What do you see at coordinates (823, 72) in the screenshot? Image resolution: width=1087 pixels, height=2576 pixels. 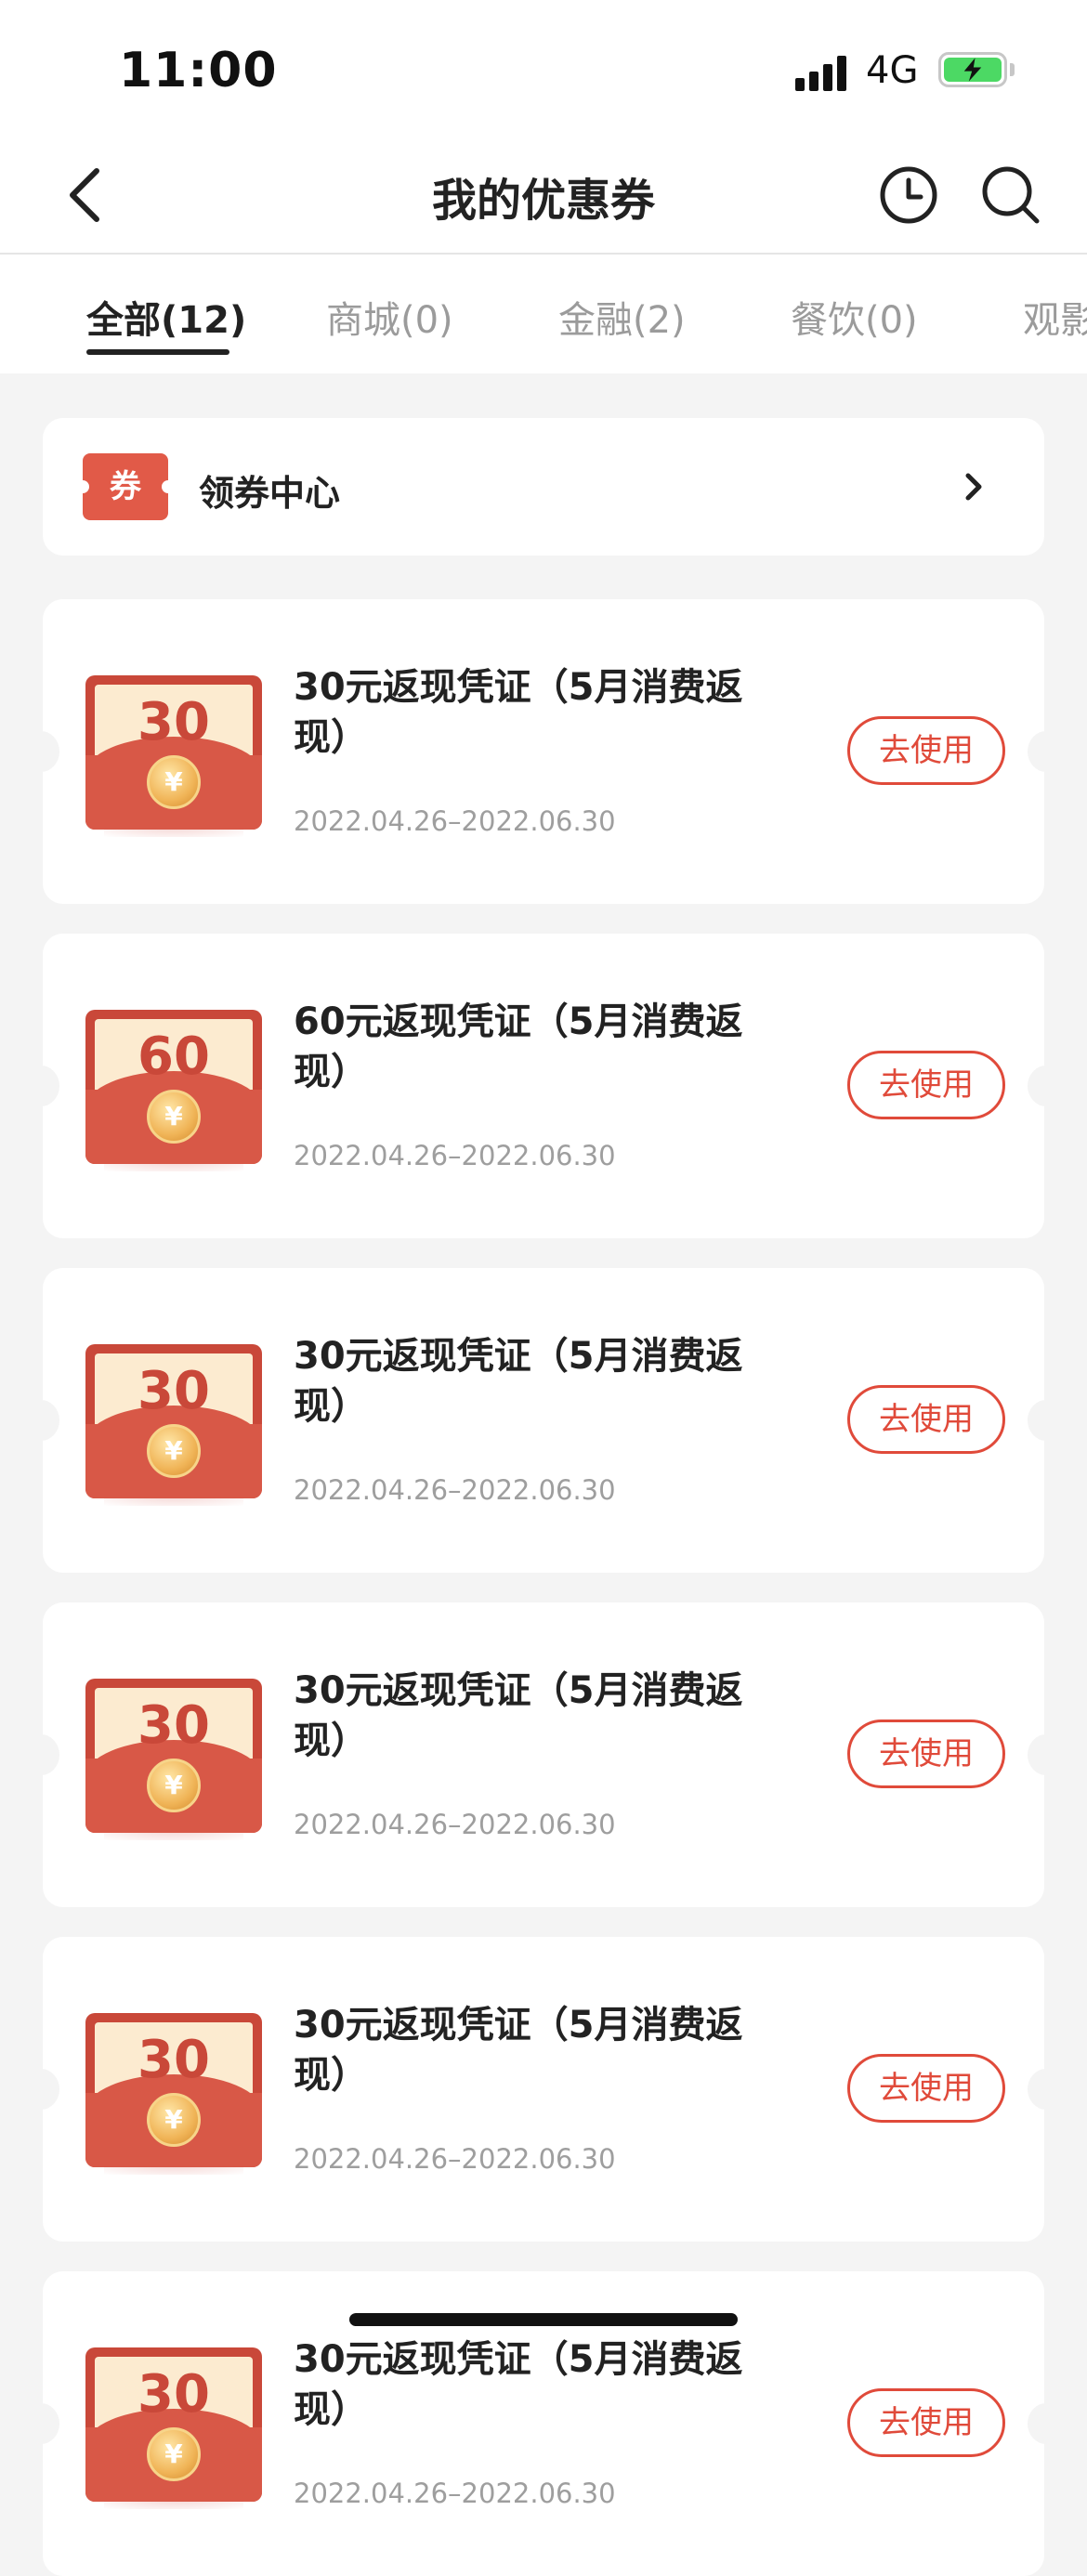 I see `signal-icon` at bounding box center [823, 72].